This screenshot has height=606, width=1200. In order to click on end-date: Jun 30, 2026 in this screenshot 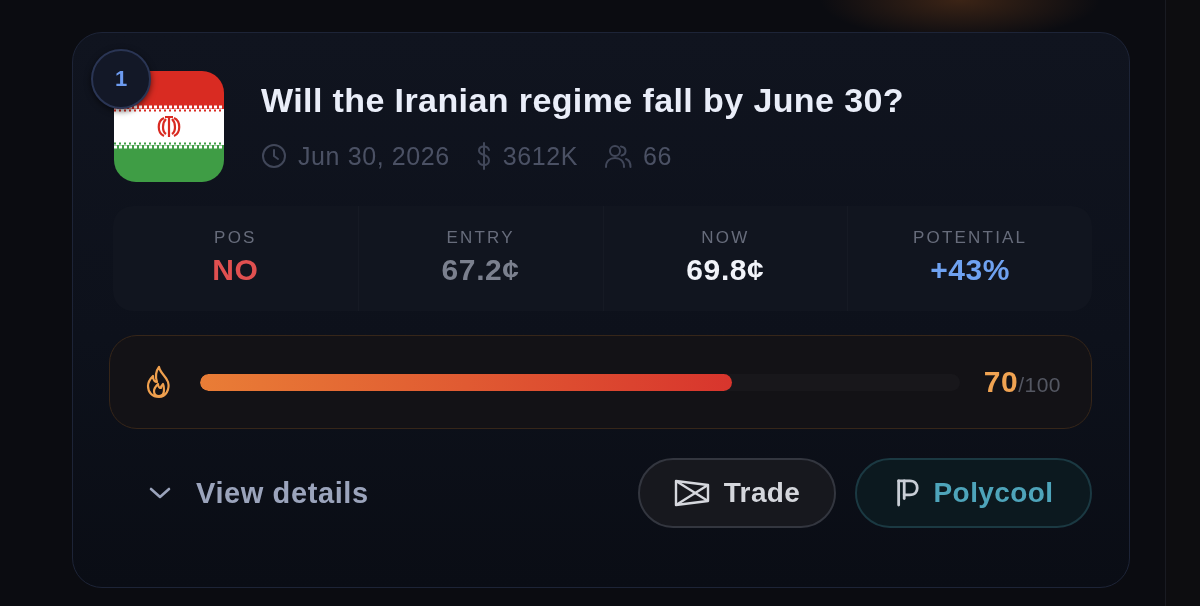, I will do `click(374, 156)`.